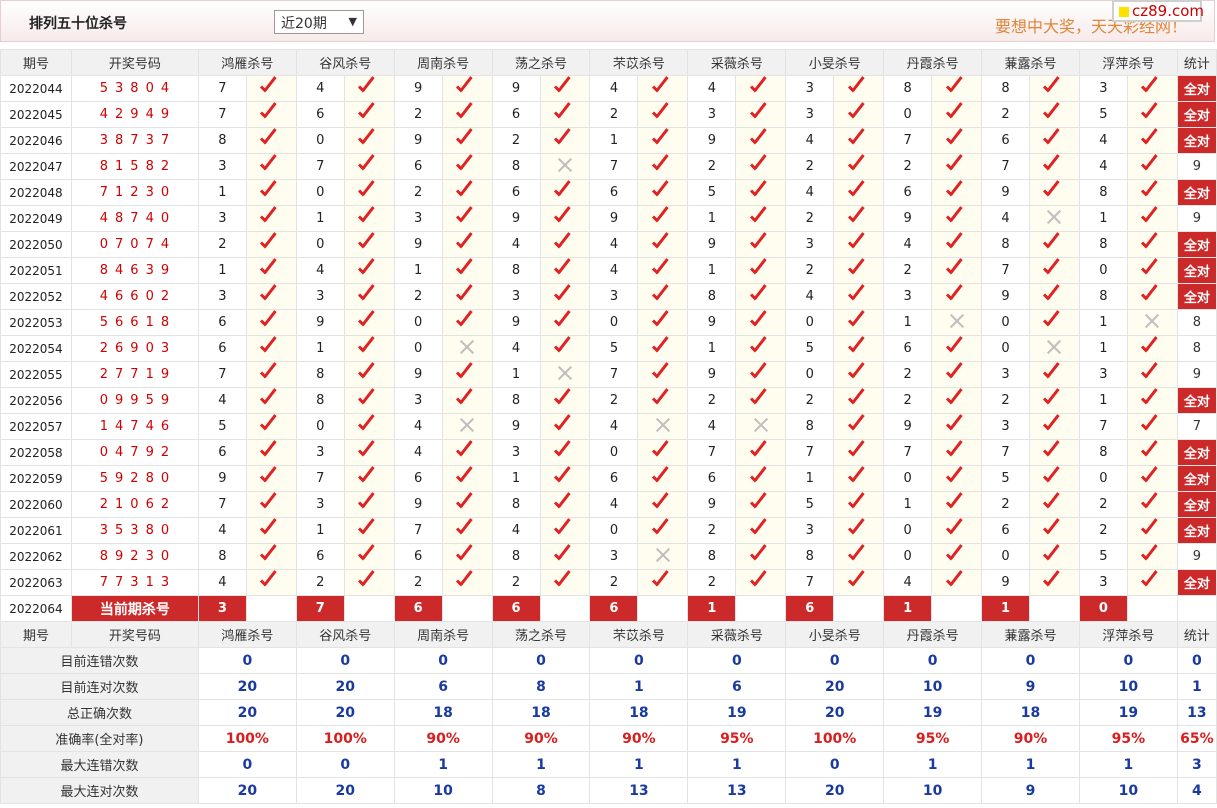 Image resolution: width=1217 pixels, height=808 pixels. I want to click on kill-number-cell: 0, so click(908, 114).